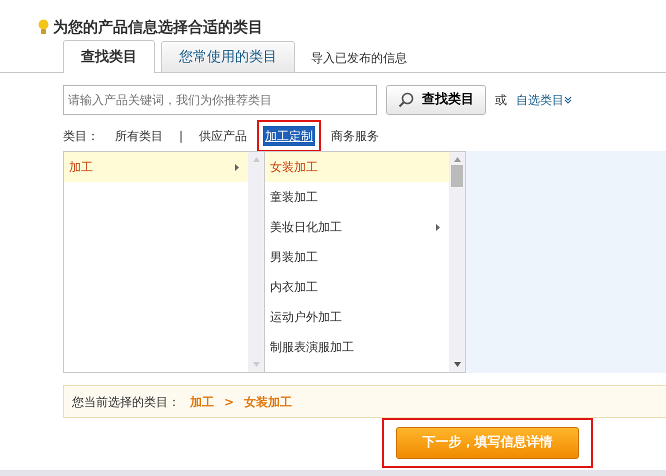 The image size is (666, 476). Describe the element at coordinates (139, 136) in the screenshot. I see `category-filter: 所有类目` at that location.